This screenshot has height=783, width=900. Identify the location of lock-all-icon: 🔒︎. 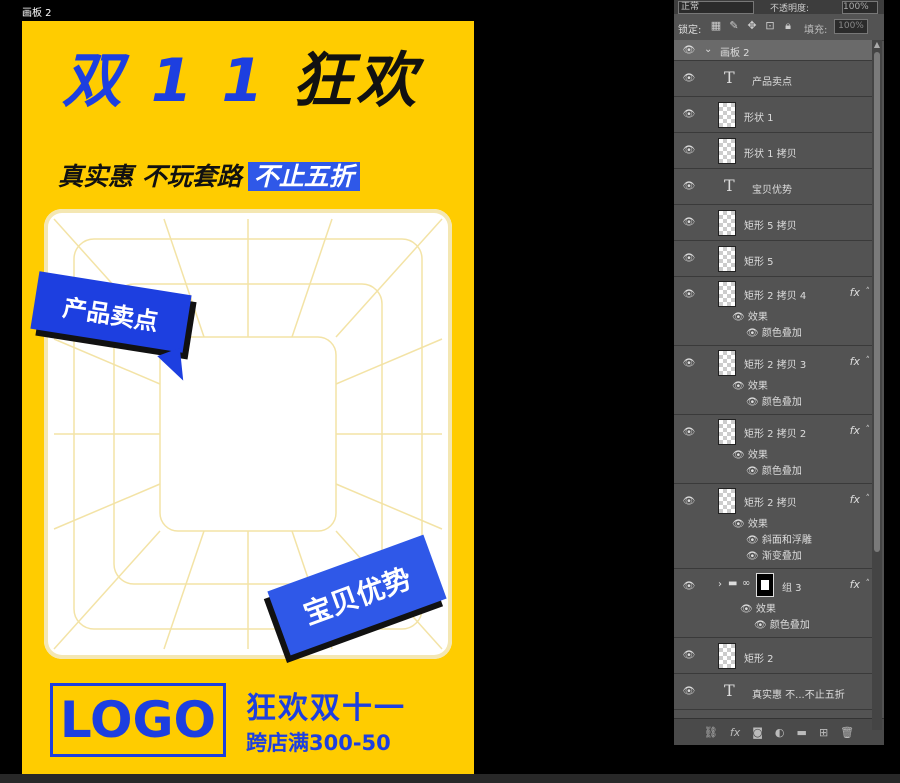
(788, 26).